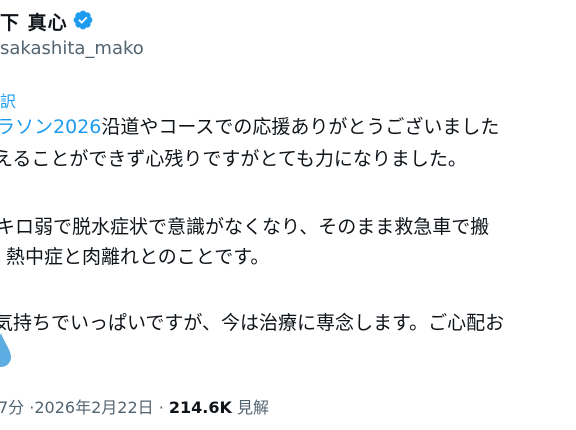 The width and height of the screenshot is (576, 430). What do you see at coordinates (253, 407) in the screenshot?
I see `views-label: 見解` at bounding box center [253, 407].